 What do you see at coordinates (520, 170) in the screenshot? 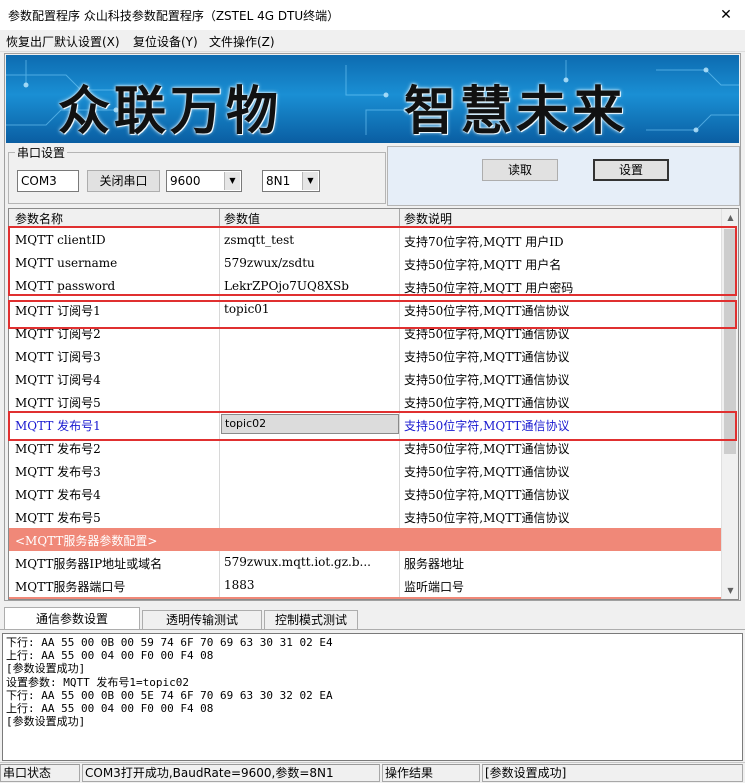
I see `read-button: 读取` at bounding box center [520, 170].